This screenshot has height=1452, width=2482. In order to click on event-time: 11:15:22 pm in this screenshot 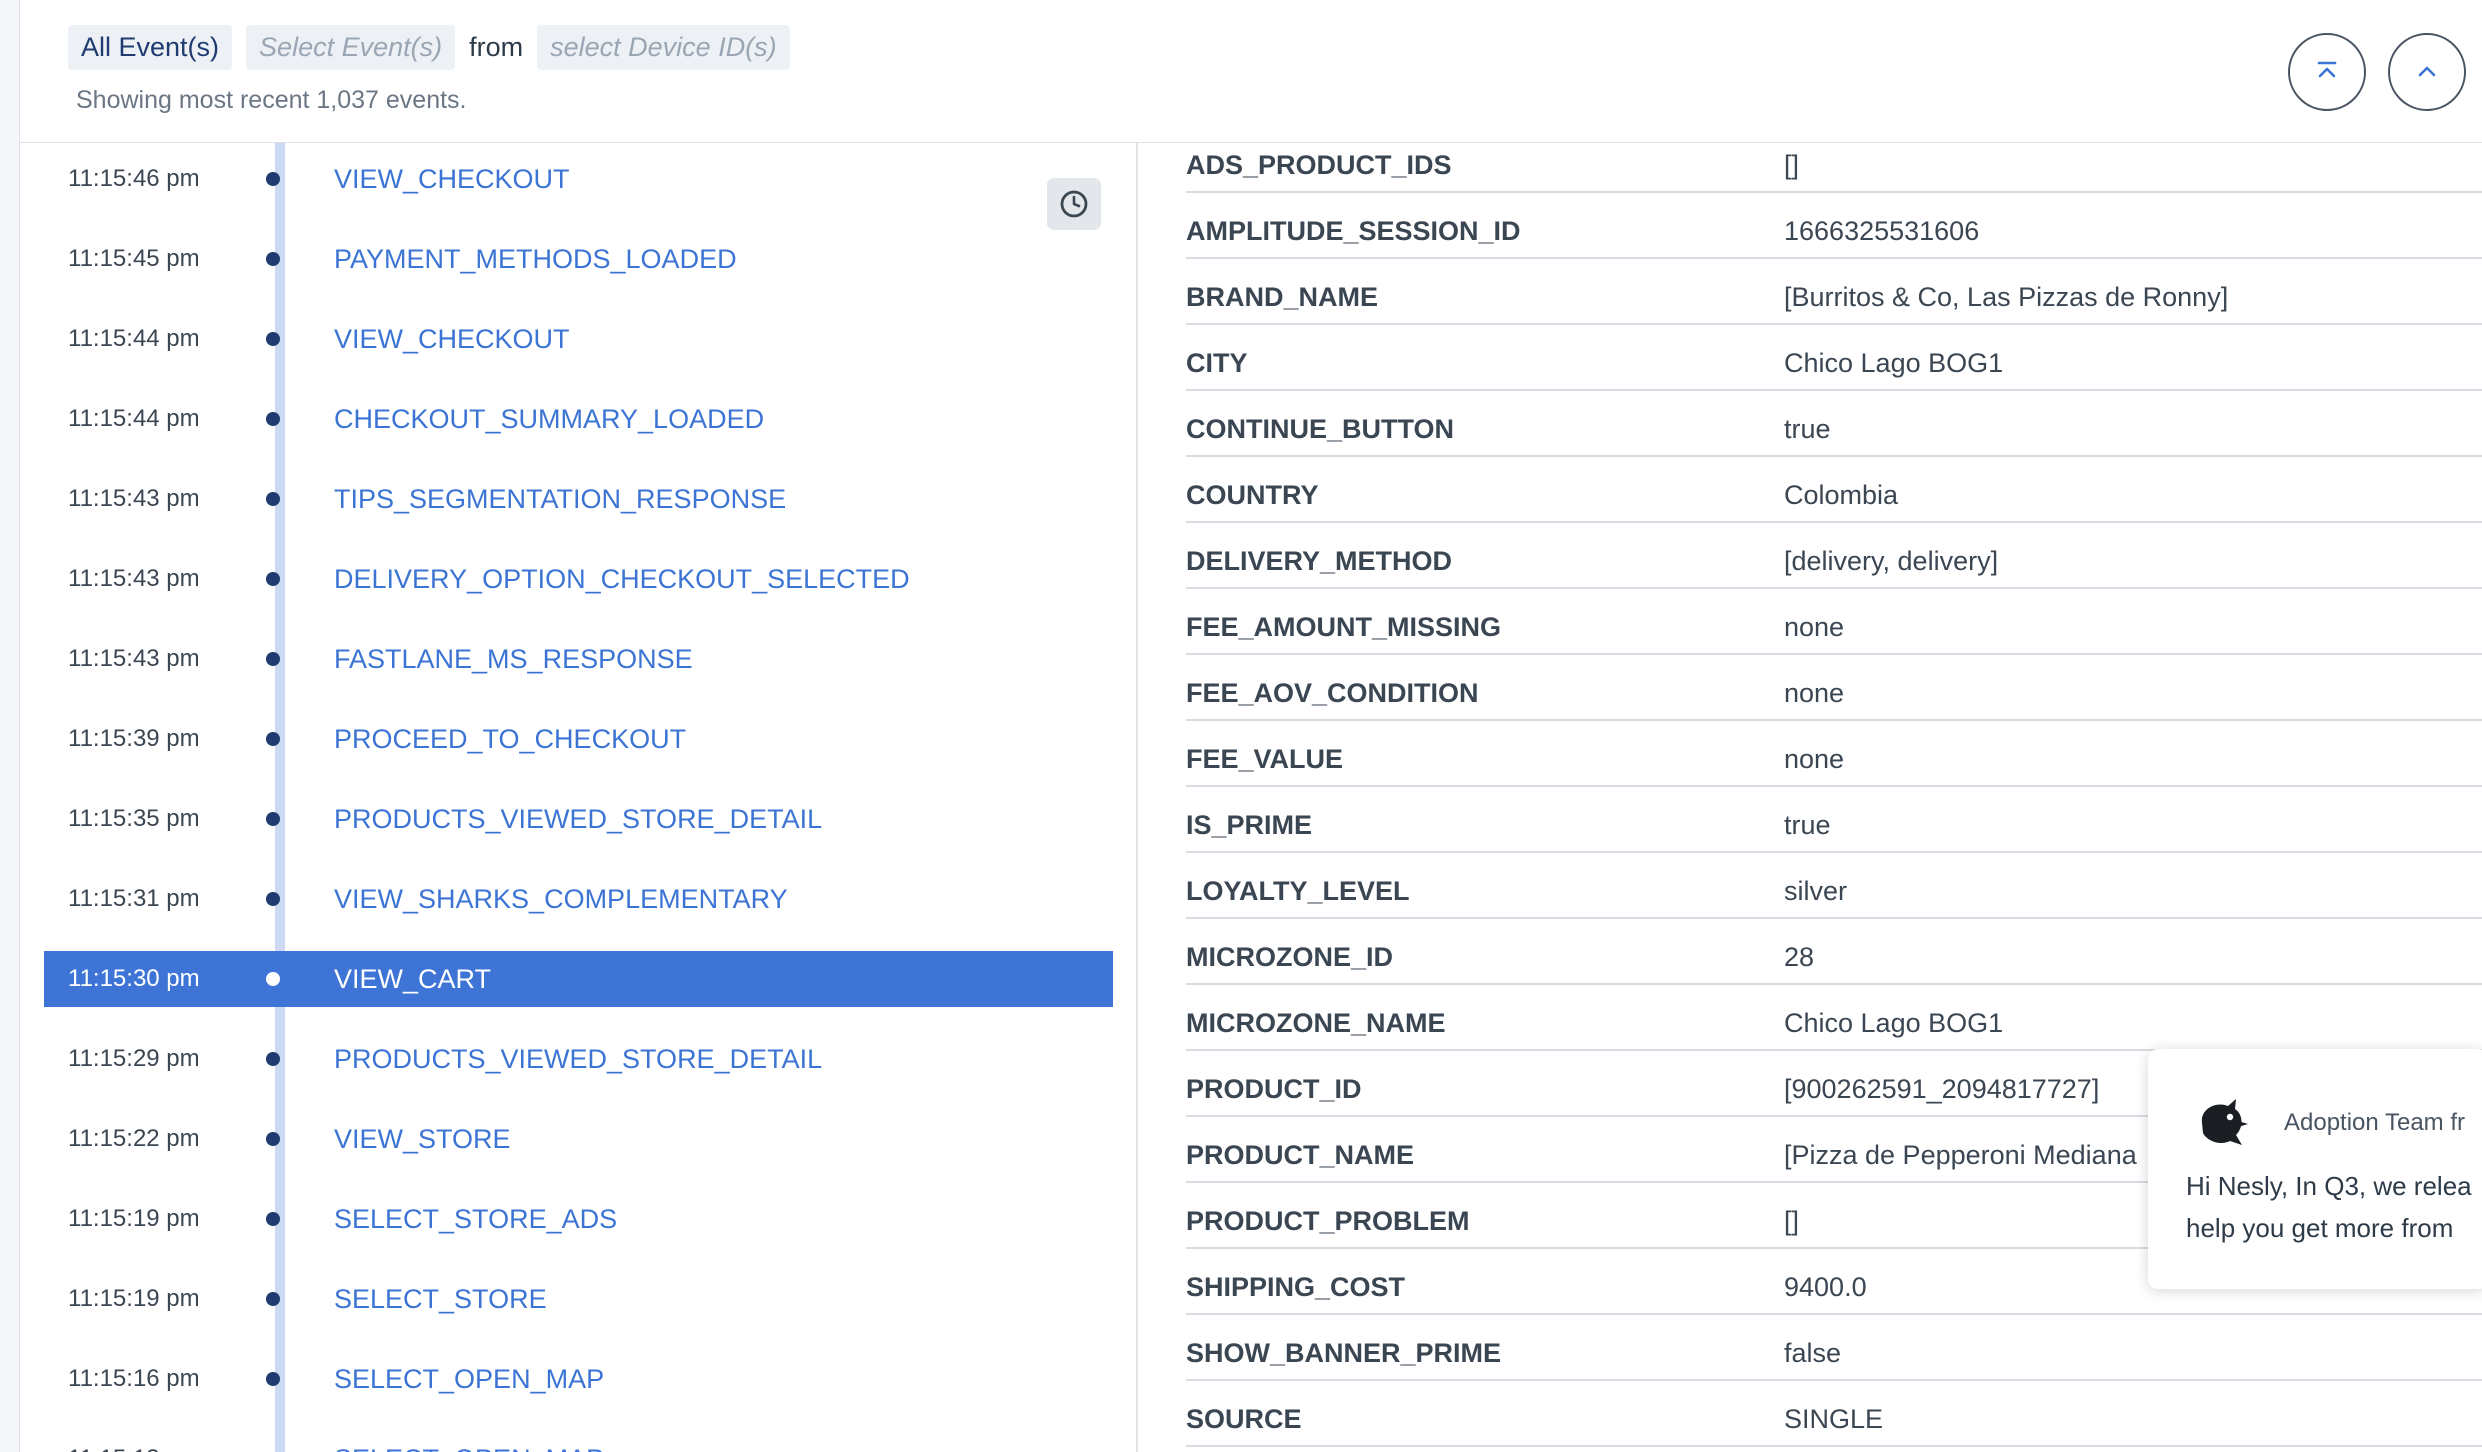, I will do `click(134, 1138)`.